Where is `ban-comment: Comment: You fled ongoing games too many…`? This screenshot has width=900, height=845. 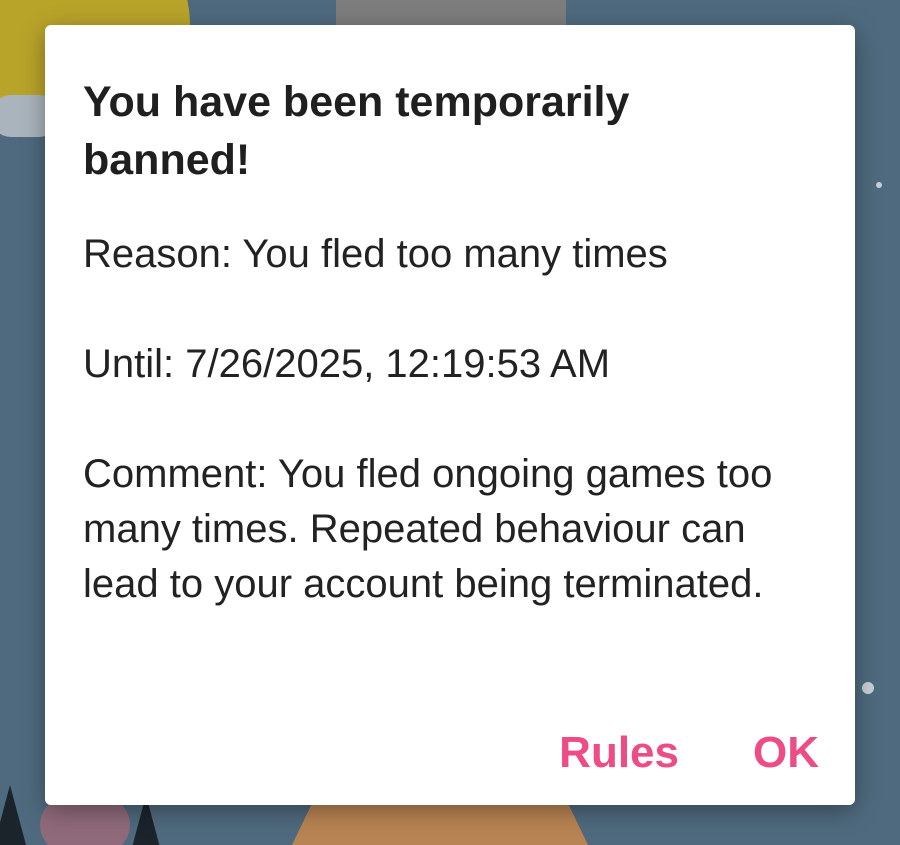
ban-comment: Comment: You fled ongoing games too many… is located at coordinates (428, 529).